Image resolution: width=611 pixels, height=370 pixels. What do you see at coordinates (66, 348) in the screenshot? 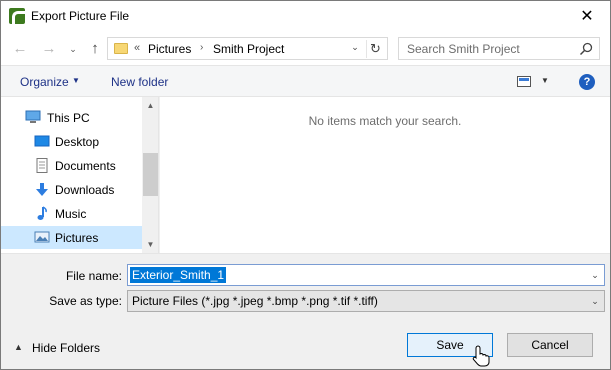
I see `hide-folders-button: Hide Folders` at bounding box center [66, 348].